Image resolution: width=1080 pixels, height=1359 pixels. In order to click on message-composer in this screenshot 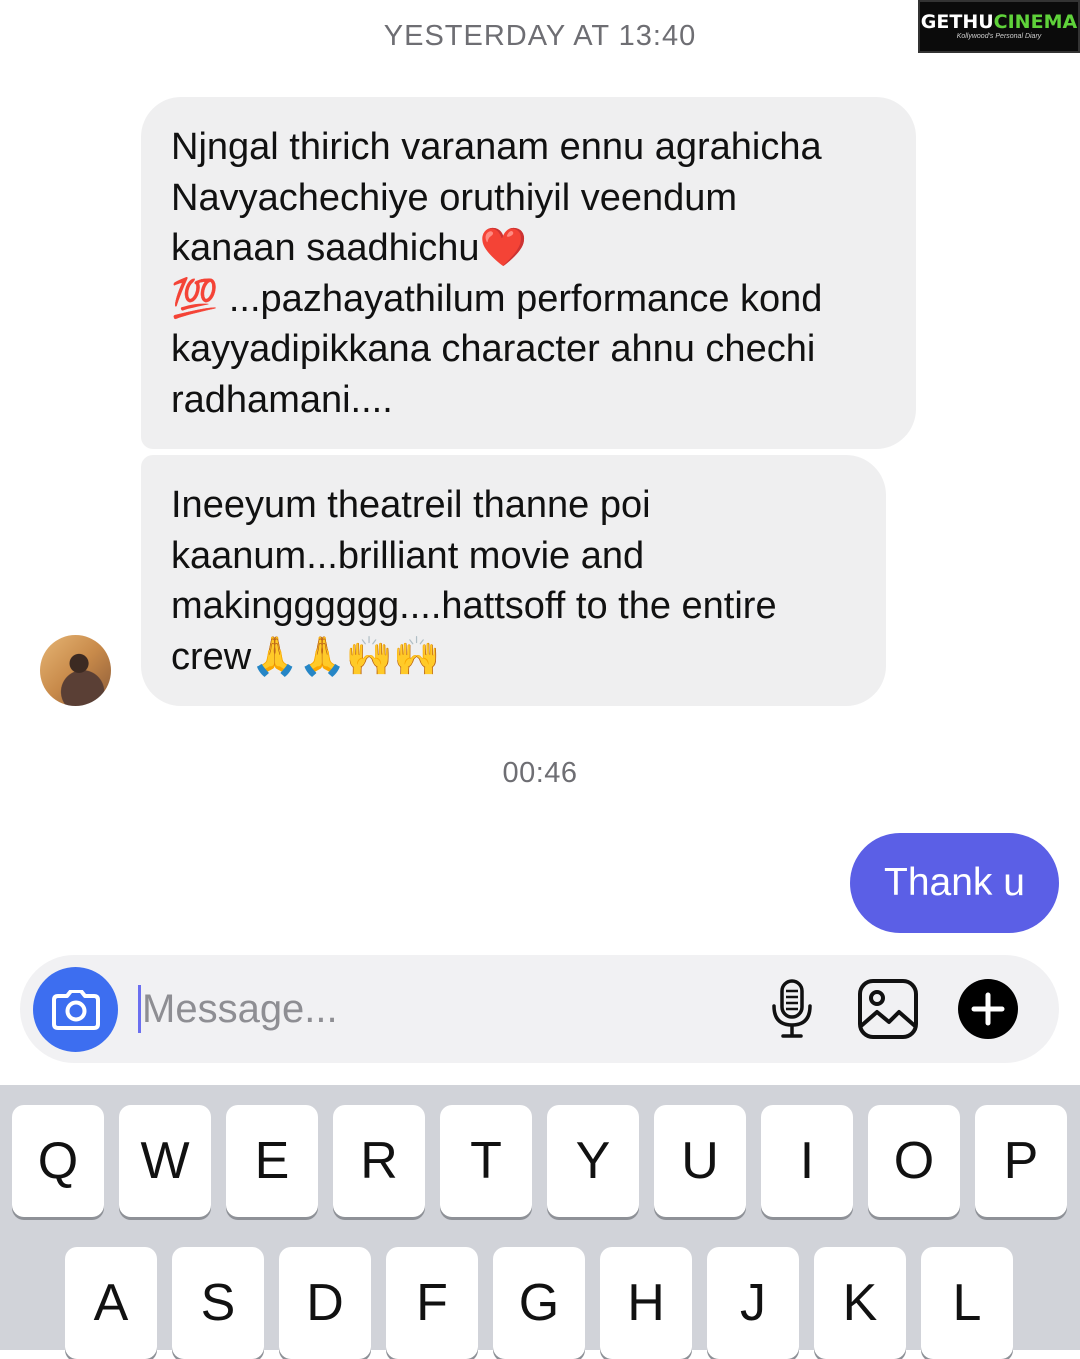, I will do `click(539, 1009)`.